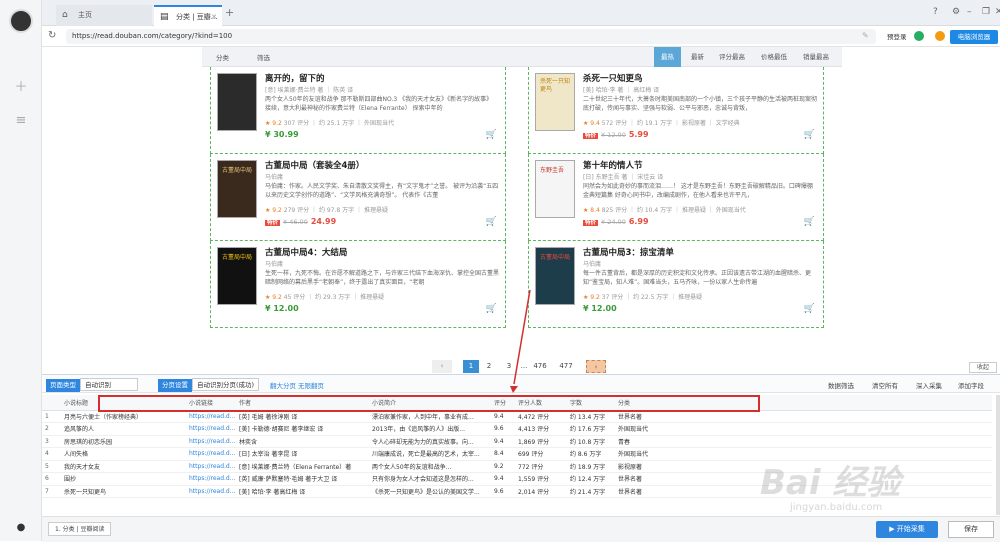  I want to click on table-cell: [日] 太宰治 著李昆 译, so click(301, 454).